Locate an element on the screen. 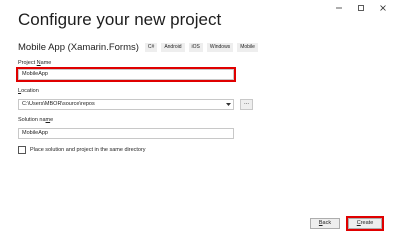 This screenshot has width=400, height=246. solution-name-label: Solution name is located at coordinates (35, 120).